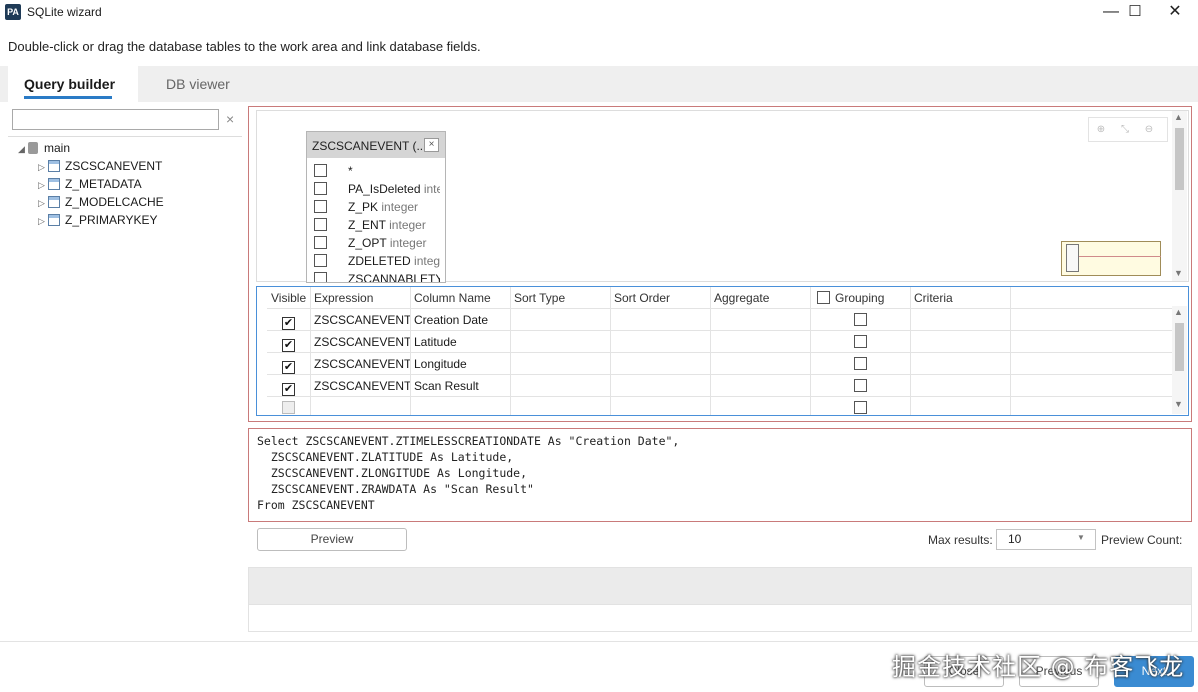 The height and width of the screenshot is (692, 1198). What do you see at coordinates (377, 189) in the screenshot?
I see `table-field-row: PA_IsDeleted integer` at bounding box center [377, 189].